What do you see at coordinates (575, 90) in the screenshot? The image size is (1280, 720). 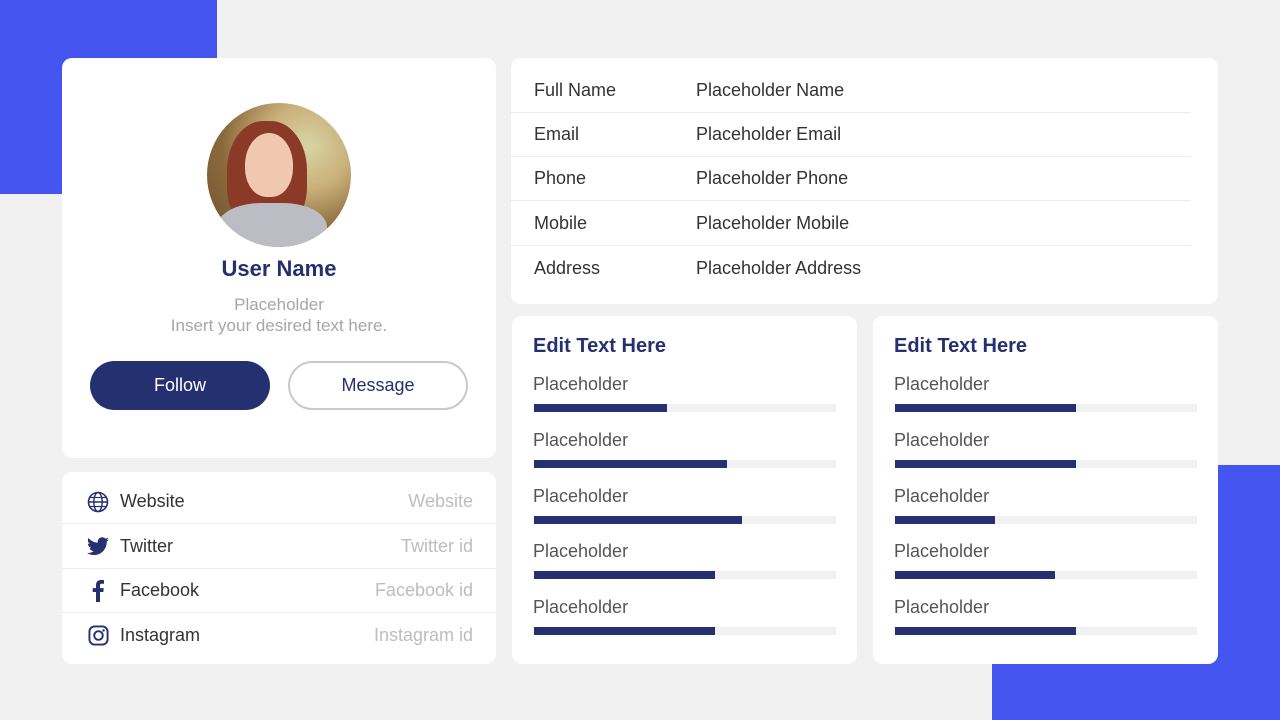 I see `info-label: Full Name` at bounding box center [575, 90].